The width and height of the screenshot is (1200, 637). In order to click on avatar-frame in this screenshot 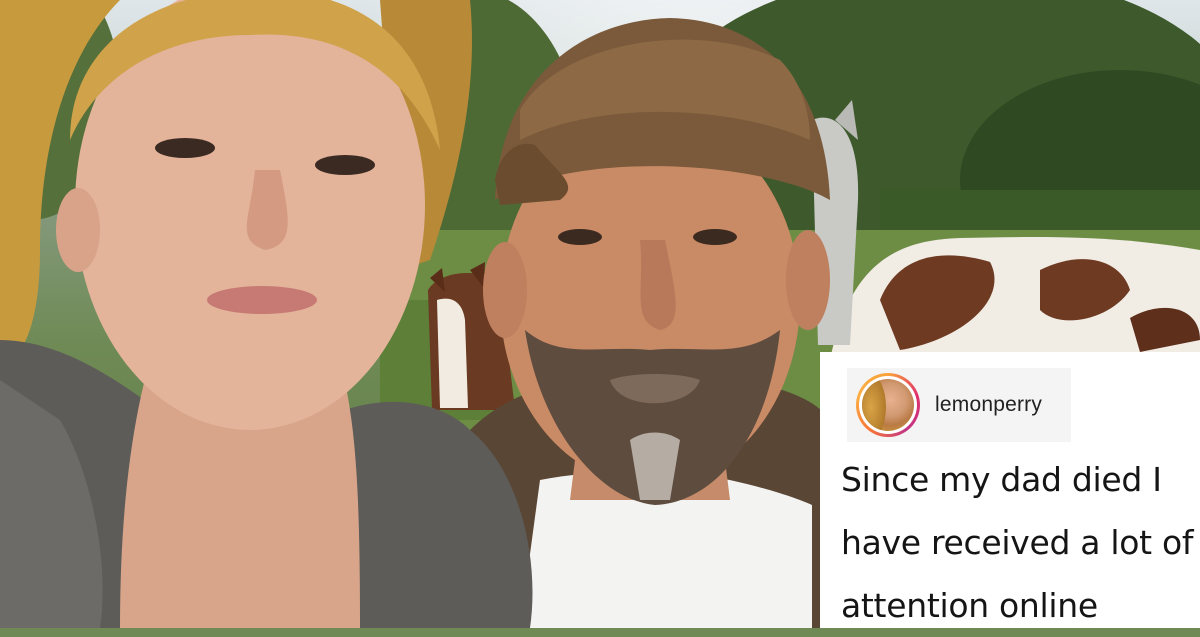, I will do `click(888, 405)`.